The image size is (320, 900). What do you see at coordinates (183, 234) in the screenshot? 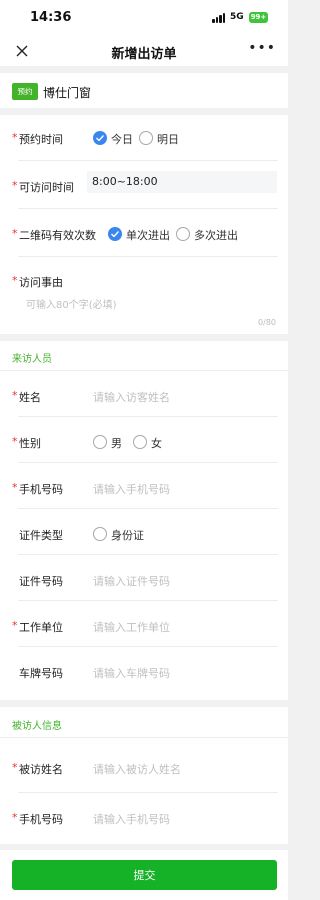
I see `radio-multiple-entry` at bounding box center [183, 234].